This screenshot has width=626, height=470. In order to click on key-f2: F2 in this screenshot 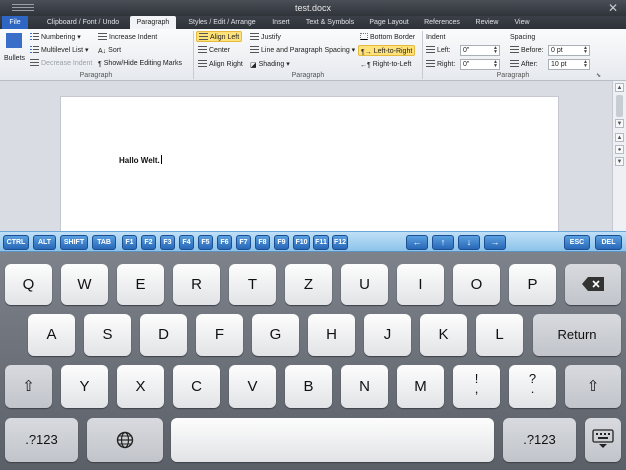, I will do `click(148, 242)`.